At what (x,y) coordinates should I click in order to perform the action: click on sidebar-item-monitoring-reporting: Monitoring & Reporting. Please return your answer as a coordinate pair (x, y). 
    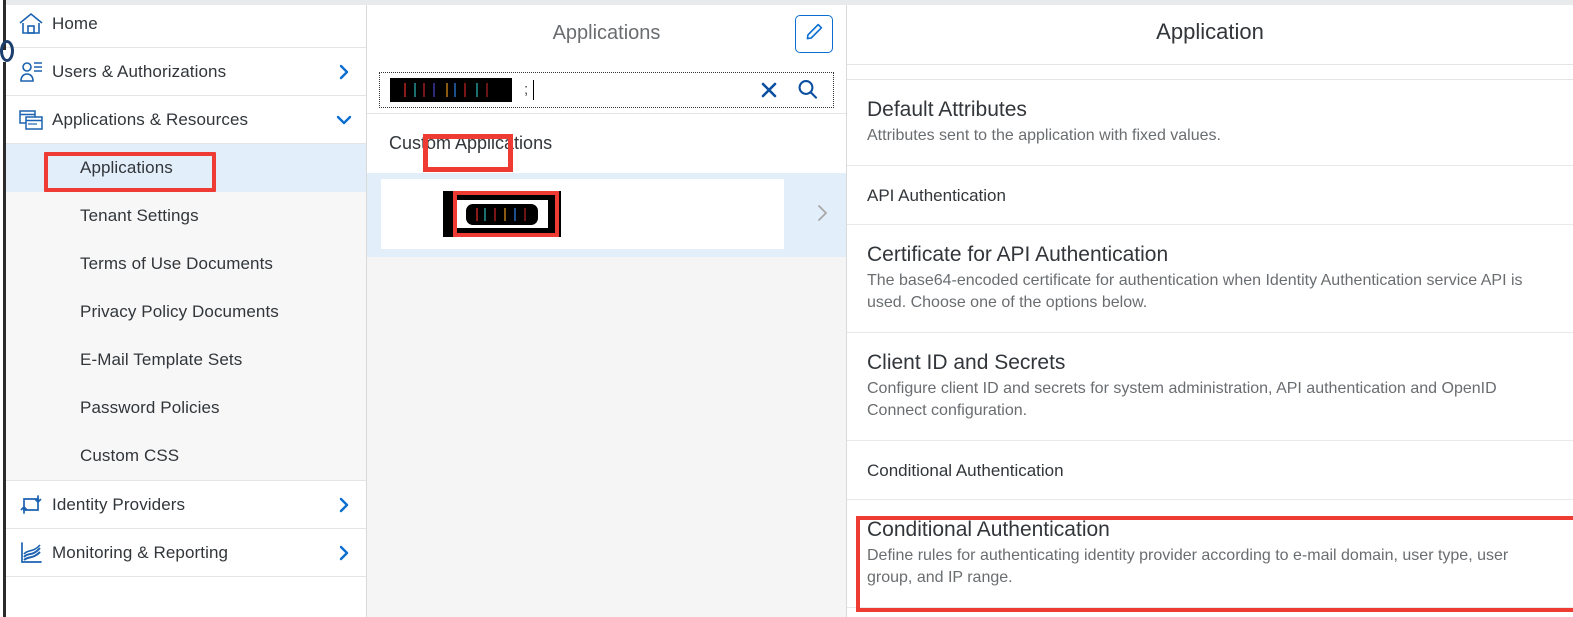
    Looking at the image, I should click on (183, 553).